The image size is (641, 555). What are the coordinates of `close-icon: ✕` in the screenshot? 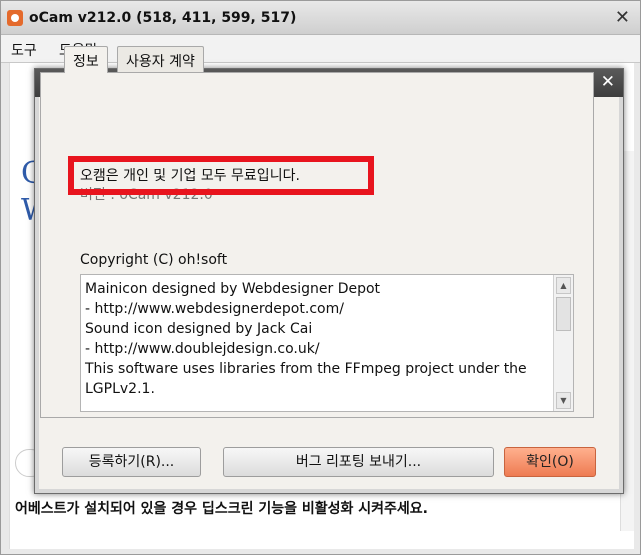 It's located at (622, 17).